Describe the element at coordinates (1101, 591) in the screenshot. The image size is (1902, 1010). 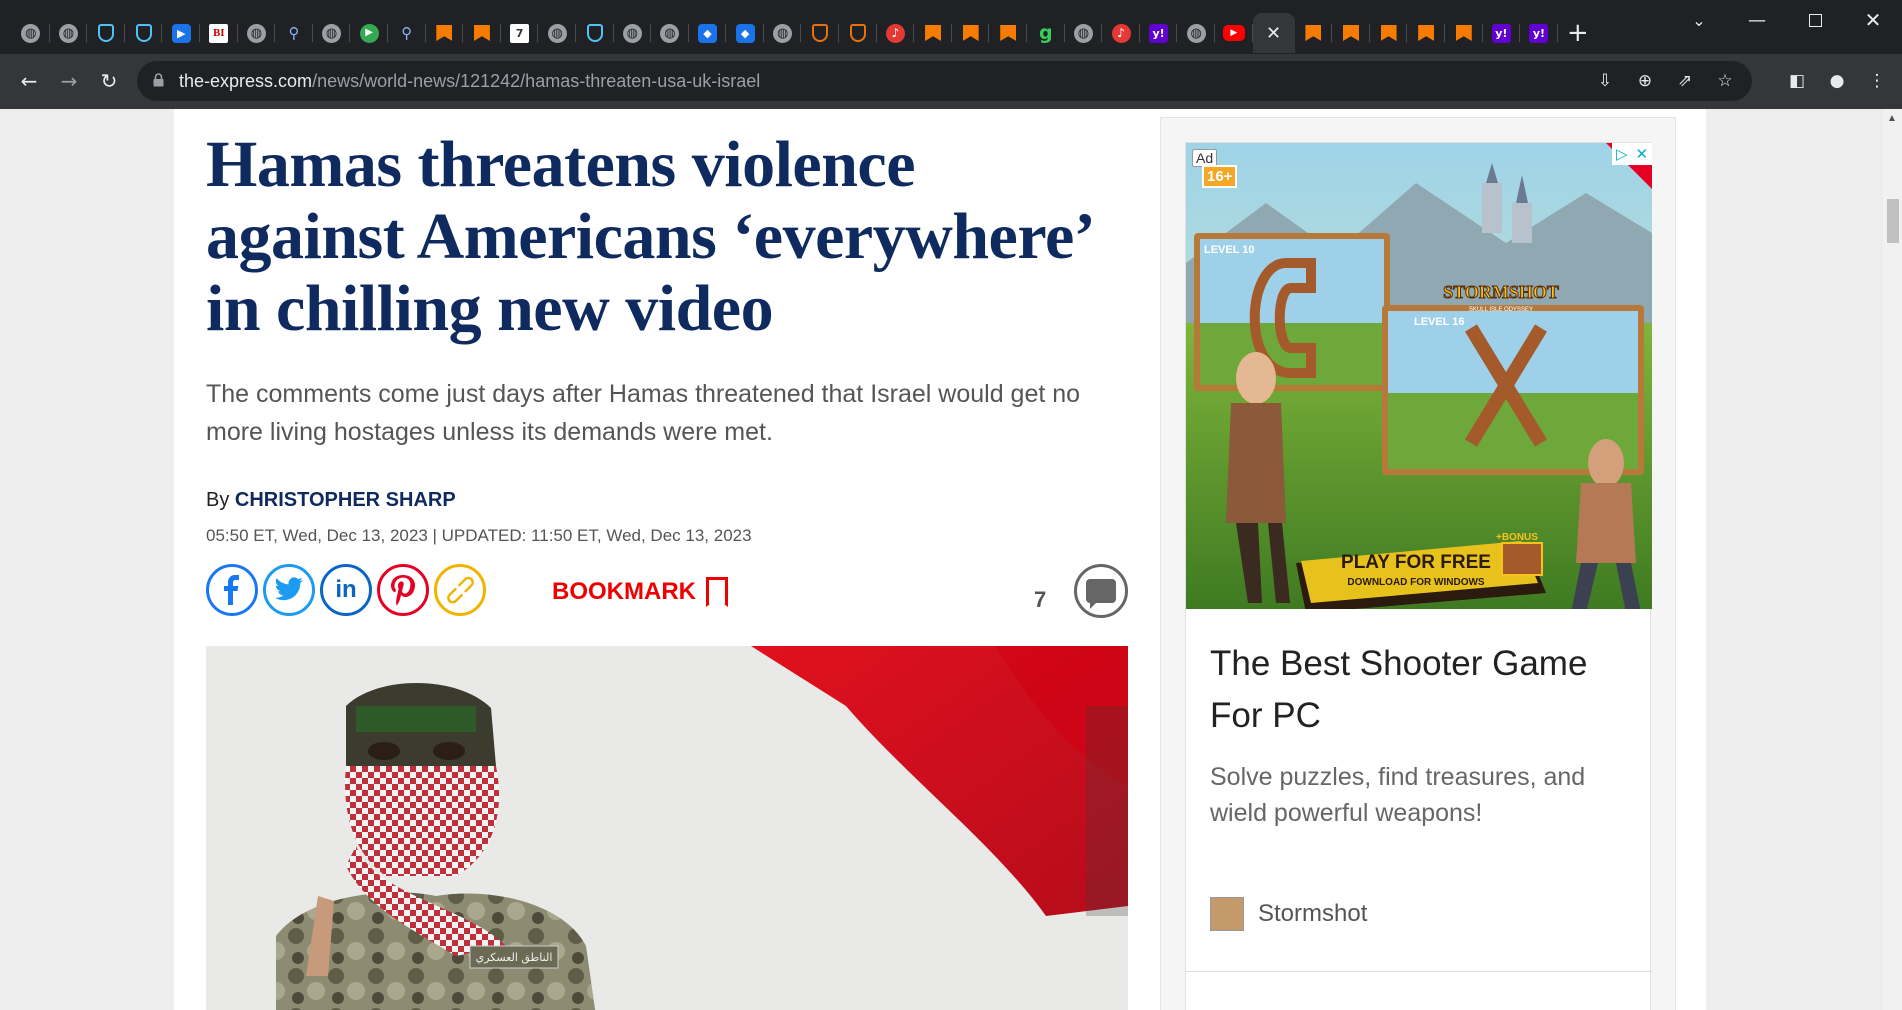
I see `comments-button` at that location.